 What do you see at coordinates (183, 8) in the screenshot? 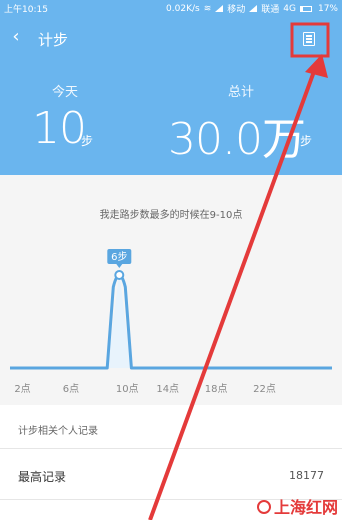
I see `network-speed: 0.02K/s` at bounding box center [183, 8].